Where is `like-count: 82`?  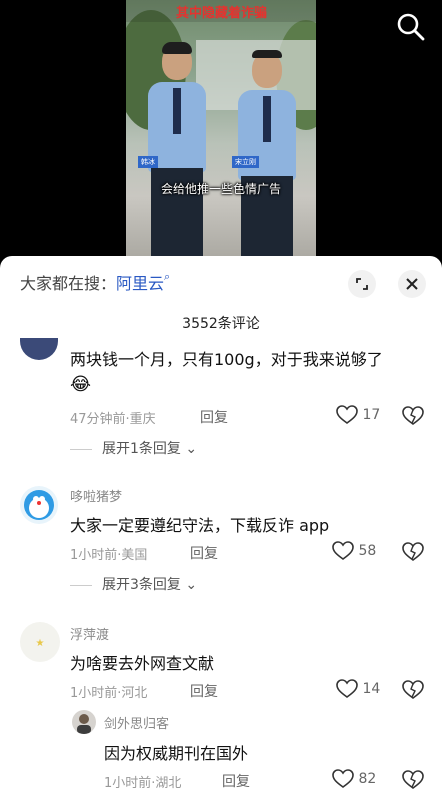 like-count: 82 is located at coordinates (367, 779).